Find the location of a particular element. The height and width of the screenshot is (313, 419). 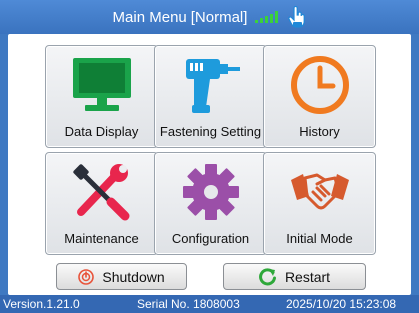

shutdown-label: Shutdown is located at coordinates (133, 276).